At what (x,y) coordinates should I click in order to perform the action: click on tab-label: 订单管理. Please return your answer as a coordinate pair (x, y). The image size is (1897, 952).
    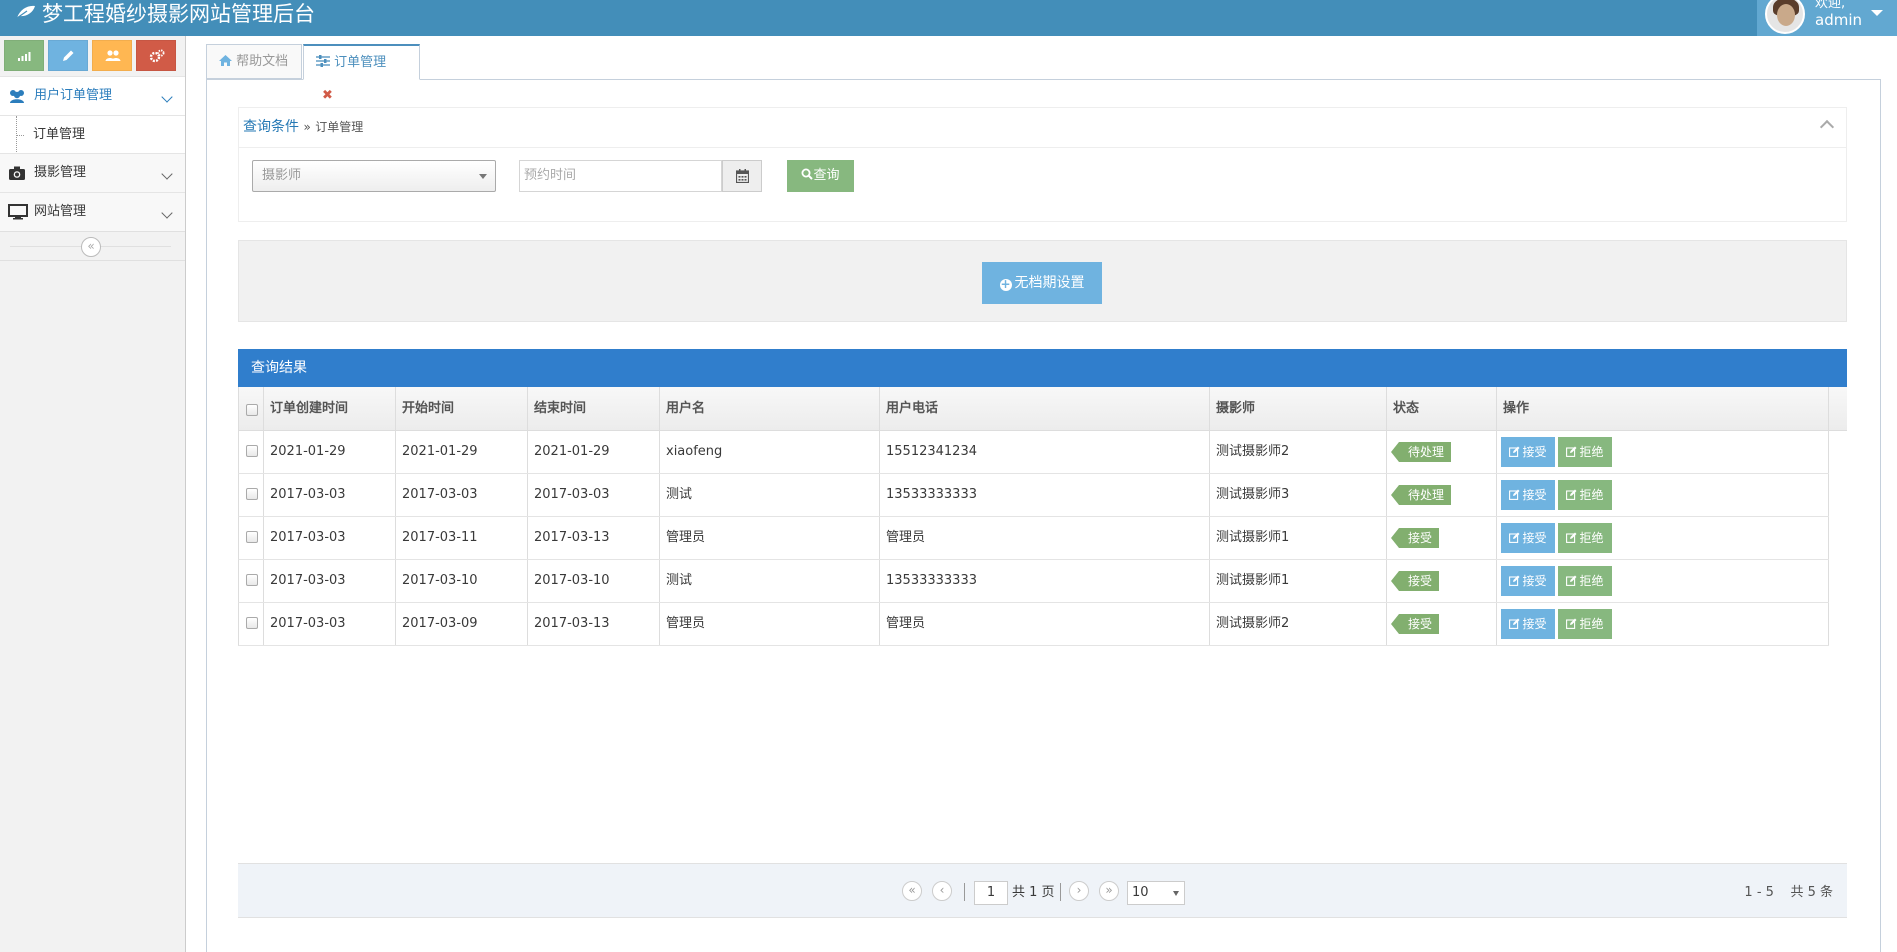
    Looking at the image, I should click on (360, 62).